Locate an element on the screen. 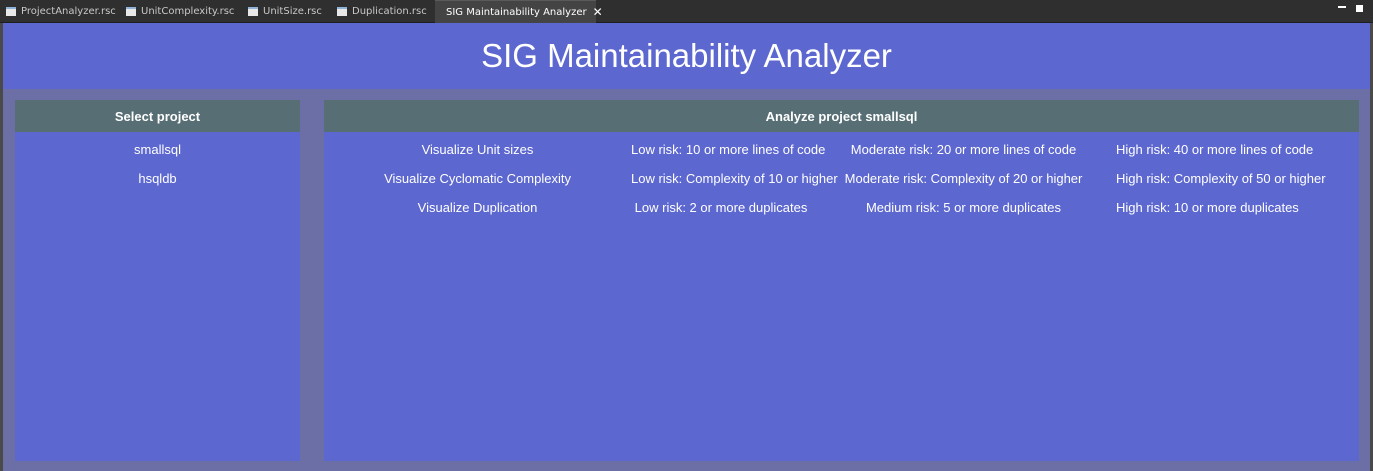 The image size is (1373, 471). visualize-duplication-link: Visualize Duplication is located at coordinates (477, 213).